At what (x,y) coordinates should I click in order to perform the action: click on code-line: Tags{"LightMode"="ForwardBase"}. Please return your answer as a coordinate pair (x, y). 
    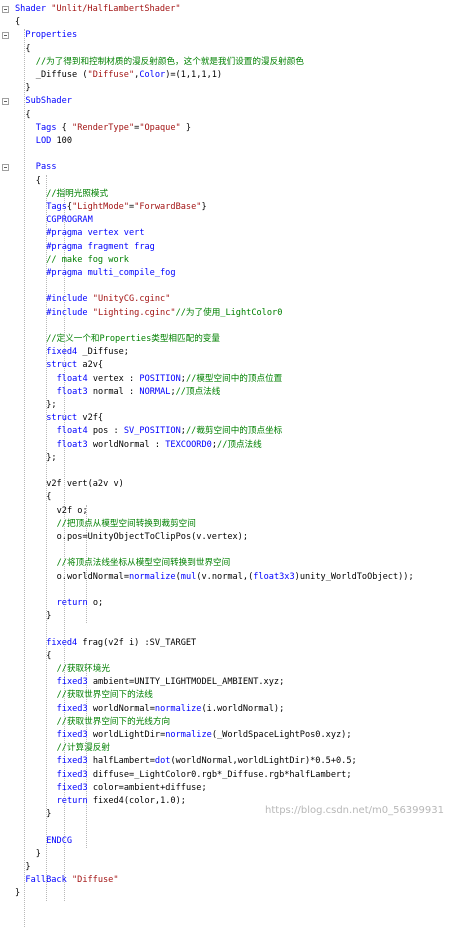
    Looking at the image, I should click on (233, 207).